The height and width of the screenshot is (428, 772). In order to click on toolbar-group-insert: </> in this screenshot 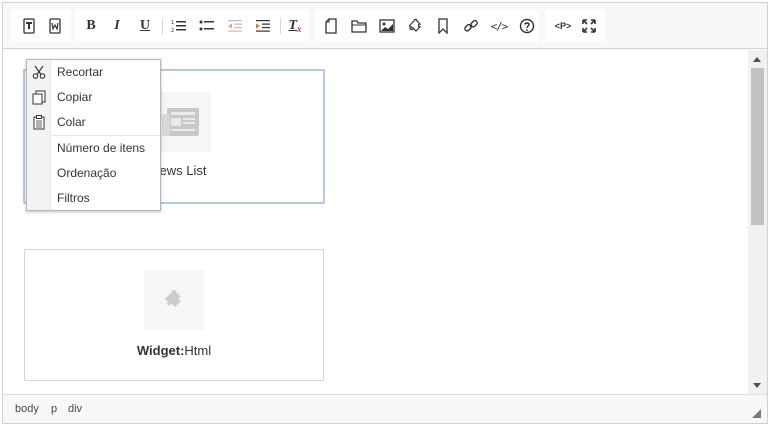, I will do `click(427, 26)`.